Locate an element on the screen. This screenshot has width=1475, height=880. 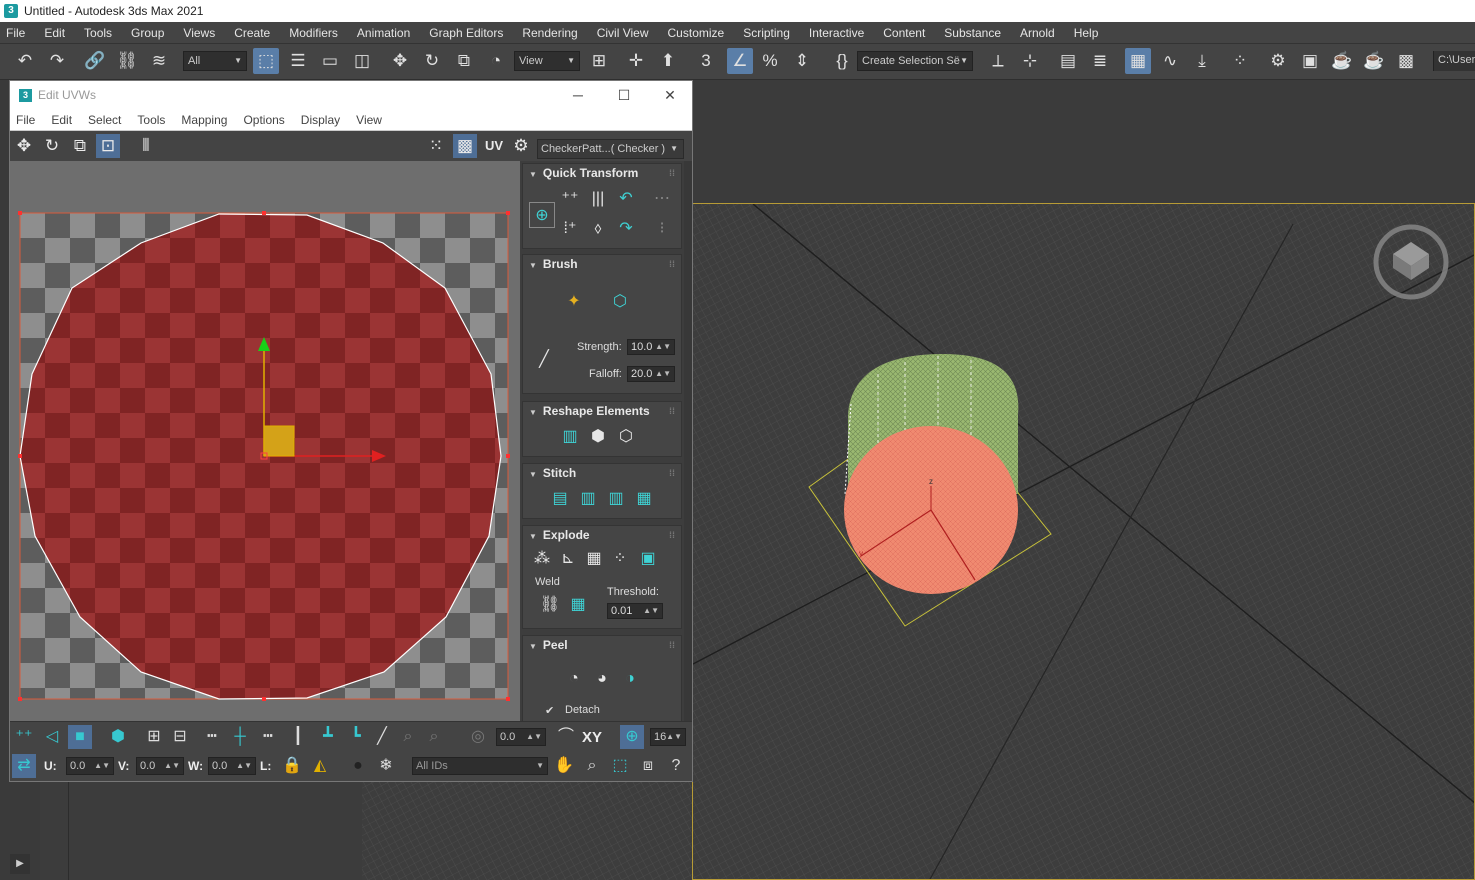
selection-filter-dropdown: All ▼ is located at coordinates (215, 61).